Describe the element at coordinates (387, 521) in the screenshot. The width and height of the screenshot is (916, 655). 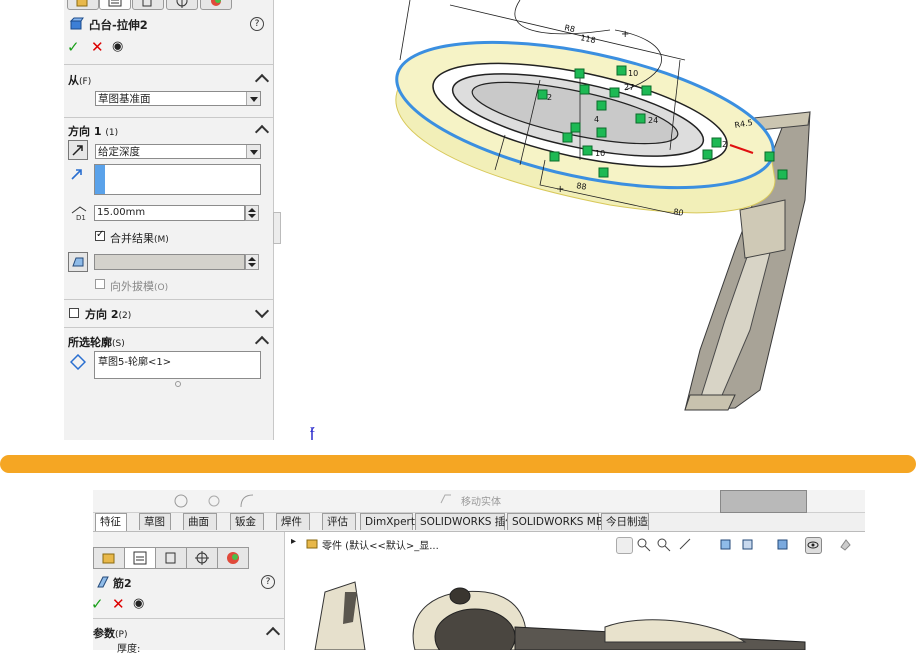
I see `tab-dimxpert: DimXpert` at that location.